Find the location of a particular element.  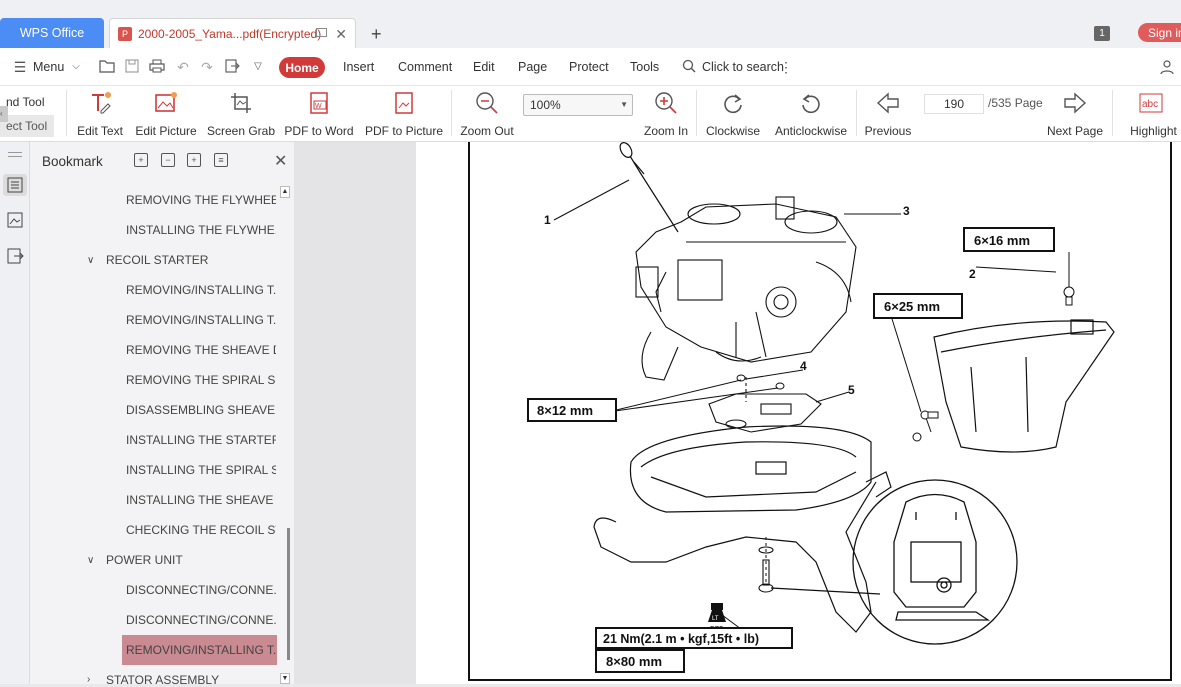

search-icon is located at coordinates (689, 67).